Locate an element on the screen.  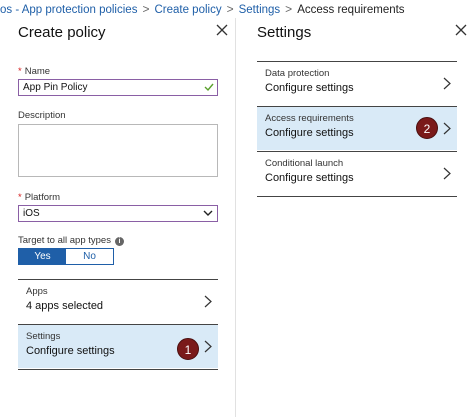
chevron-down-icon is located at coordinates (208, 213).